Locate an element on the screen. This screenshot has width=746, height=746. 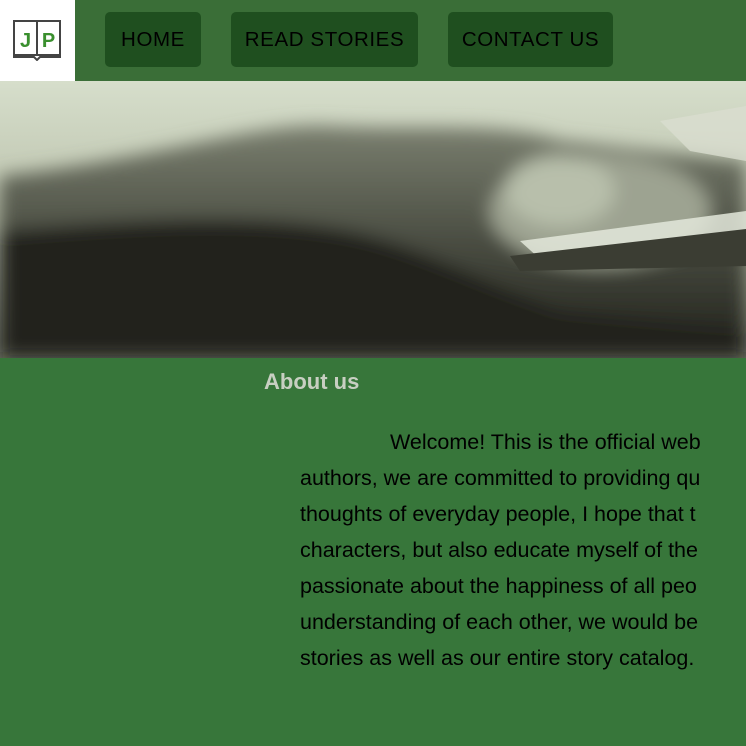
svg-text: P is located at coordinates (48, 41).